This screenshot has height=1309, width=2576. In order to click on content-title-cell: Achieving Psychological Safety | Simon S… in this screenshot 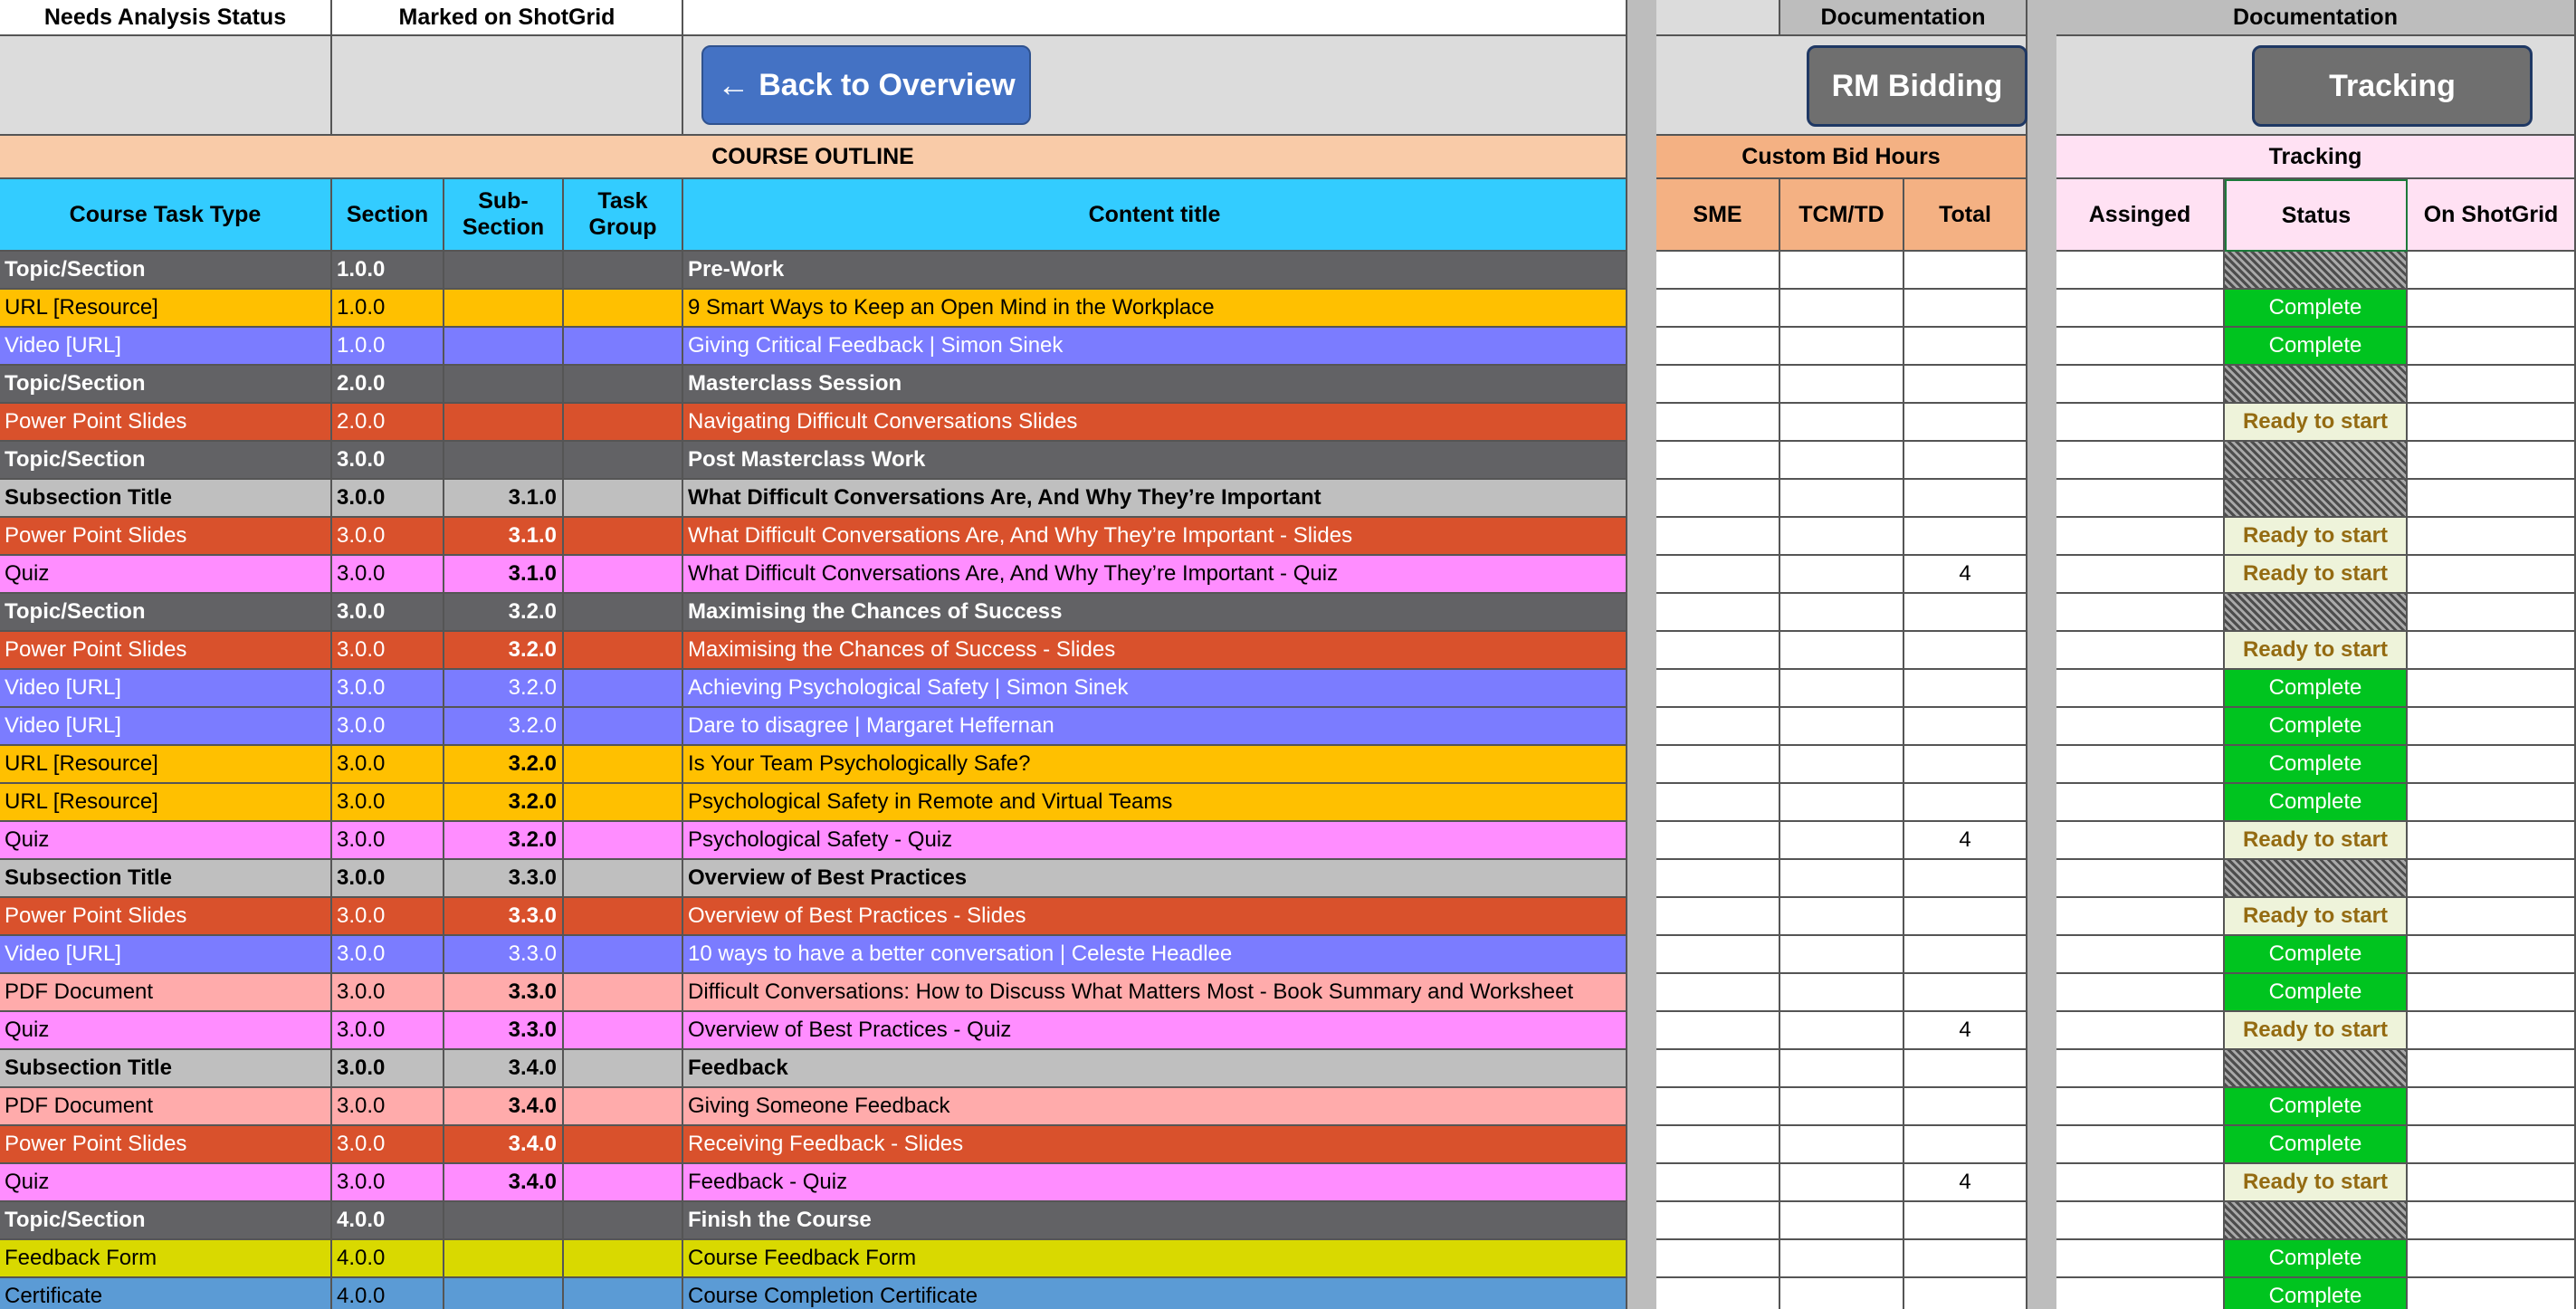, I will do `click(1155, 689)`.